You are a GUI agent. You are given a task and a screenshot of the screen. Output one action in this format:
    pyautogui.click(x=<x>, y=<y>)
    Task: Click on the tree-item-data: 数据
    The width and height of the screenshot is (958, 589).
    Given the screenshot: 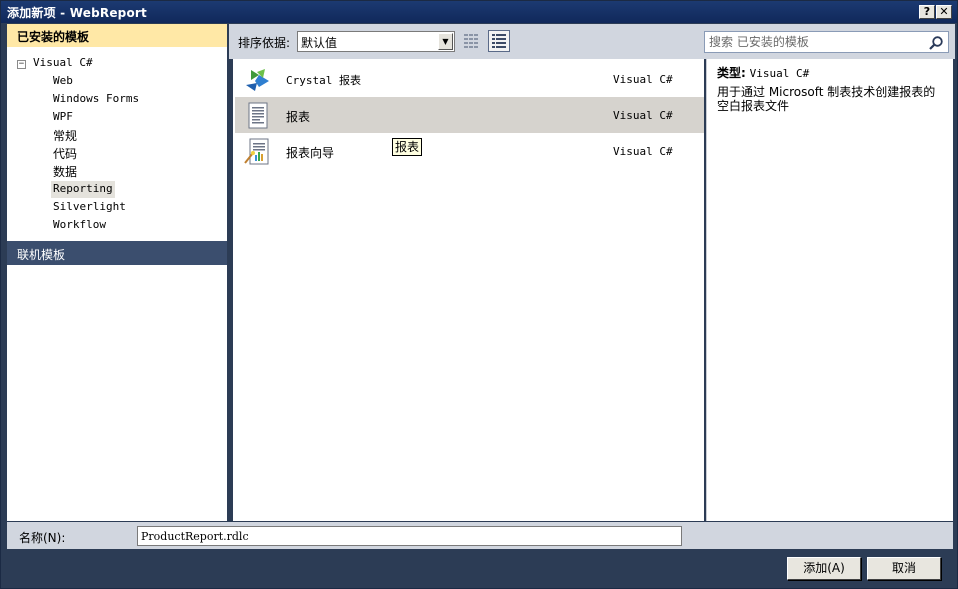 What is the action you would take?
    pyautogui.click(x=65, y=171)
    